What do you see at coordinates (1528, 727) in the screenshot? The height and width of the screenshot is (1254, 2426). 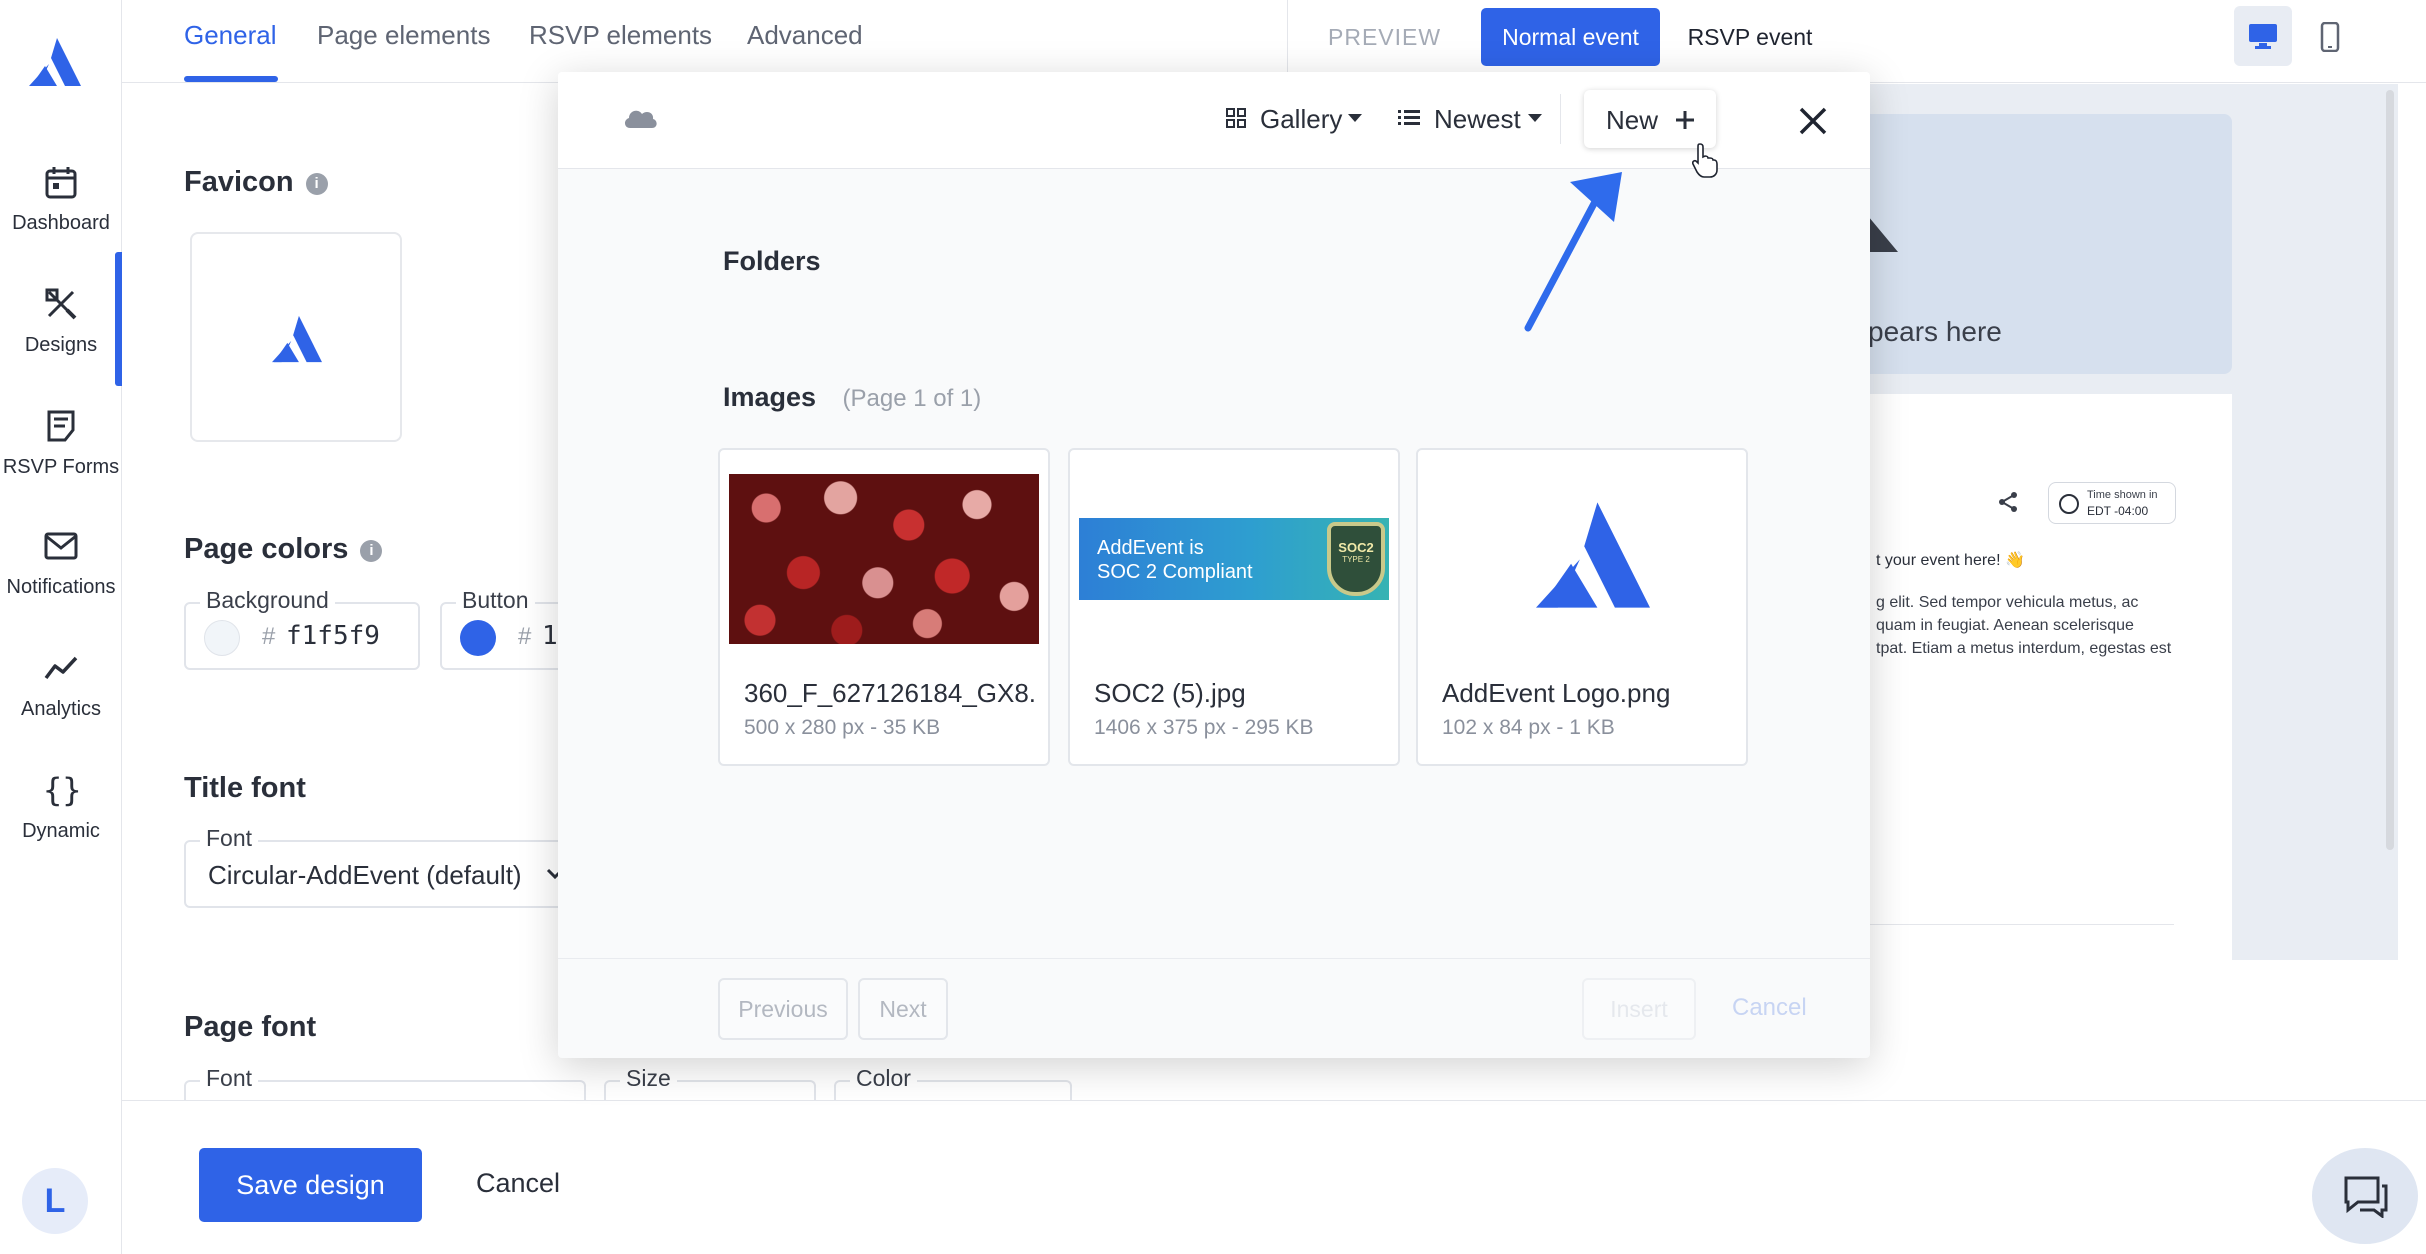 I see `image-meta: 102 x 84 px - 1 KB` at bounding box center [1528, 727].